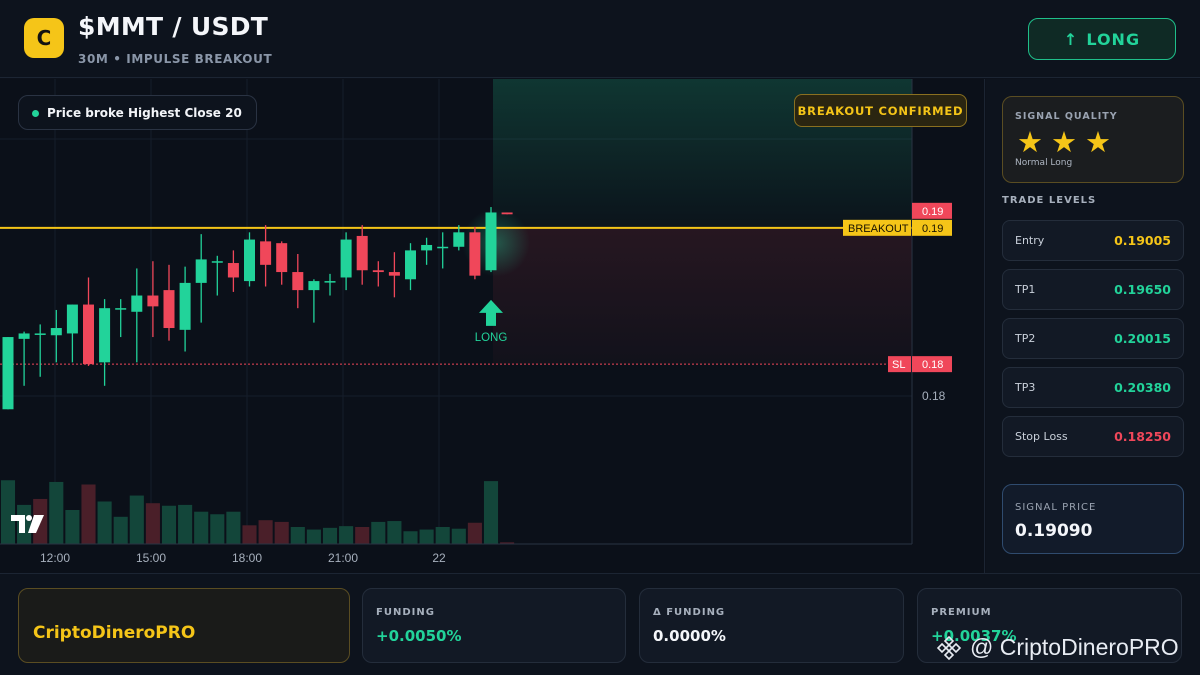 The width and height of the screenshot is (1200, 675). Describe the element at coordinates (28, 524) in the screenshot. I see `tradingview-logo-icon` at that location.